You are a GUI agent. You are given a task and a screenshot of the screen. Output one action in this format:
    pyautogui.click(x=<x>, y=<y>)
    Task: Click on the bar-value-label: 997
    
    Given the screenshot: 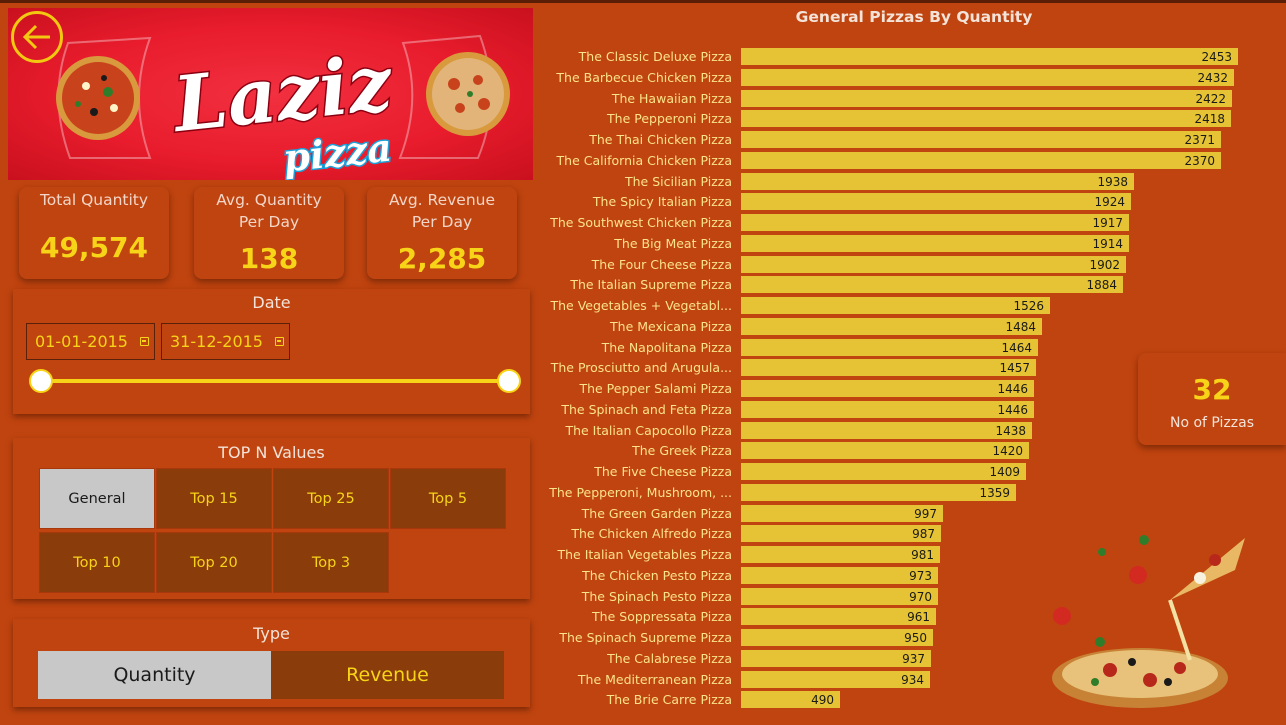 What is the action you would take?
    pyautogui.click(x=925, y=514)
    